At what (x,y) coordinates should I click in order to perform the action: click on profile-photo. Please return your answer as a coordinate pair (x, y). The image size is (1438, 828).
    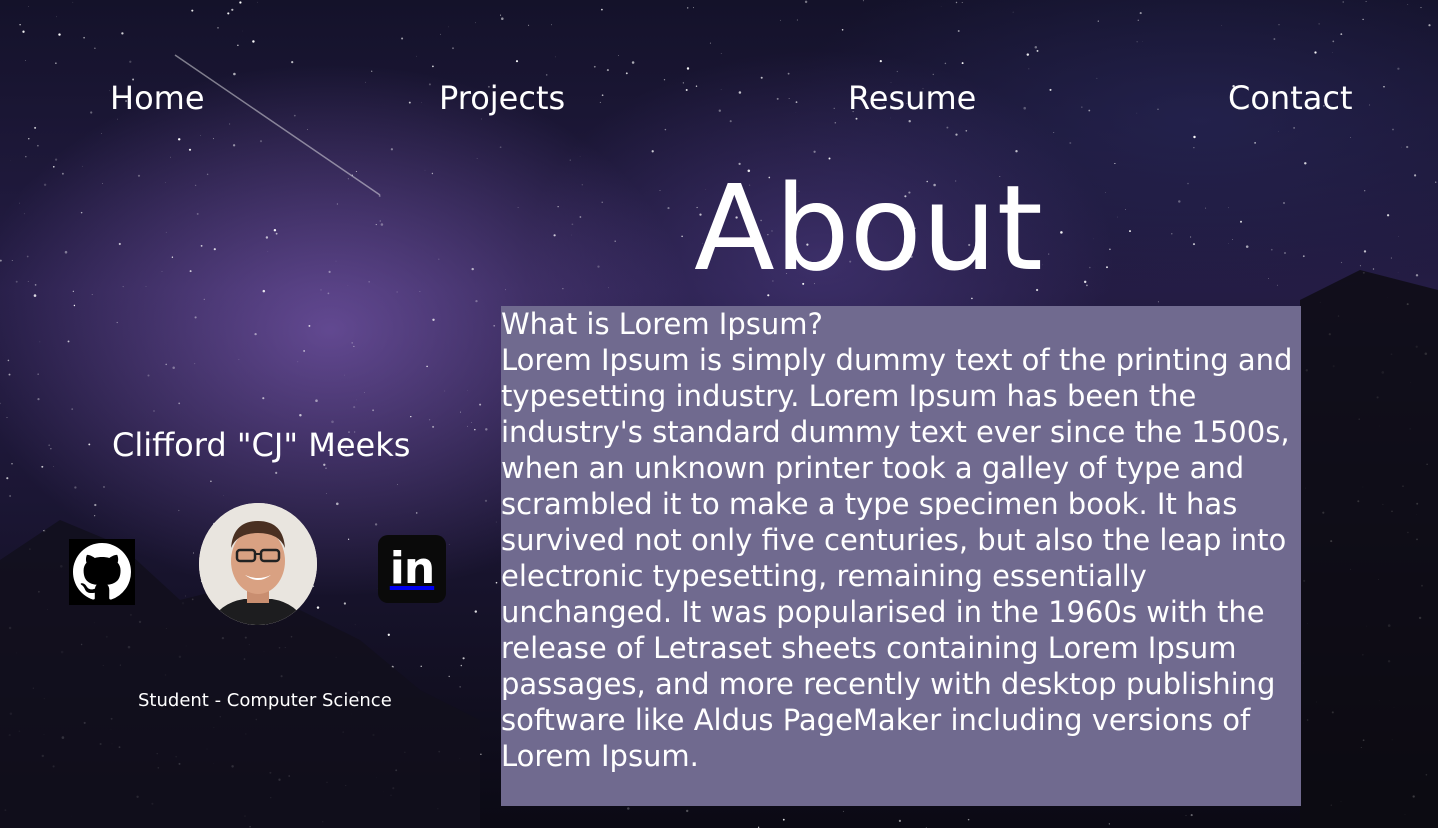
    Looking at the image, I should click on (258, 564).